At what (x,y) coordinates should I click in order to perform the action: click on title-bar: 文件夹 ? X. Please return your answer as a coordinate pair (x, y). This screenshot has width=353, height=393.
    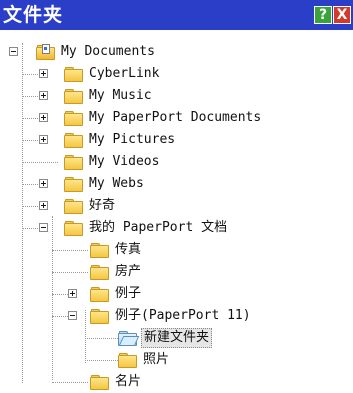
    Looking at the image, I should click on (176, 15).